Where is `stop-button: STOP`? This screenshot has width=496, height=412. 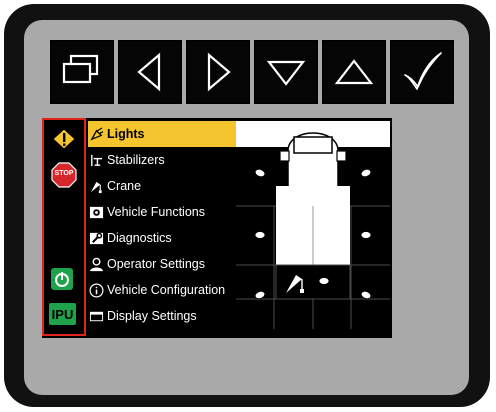 stop-button: STOP is located at coordinates (64, 175).